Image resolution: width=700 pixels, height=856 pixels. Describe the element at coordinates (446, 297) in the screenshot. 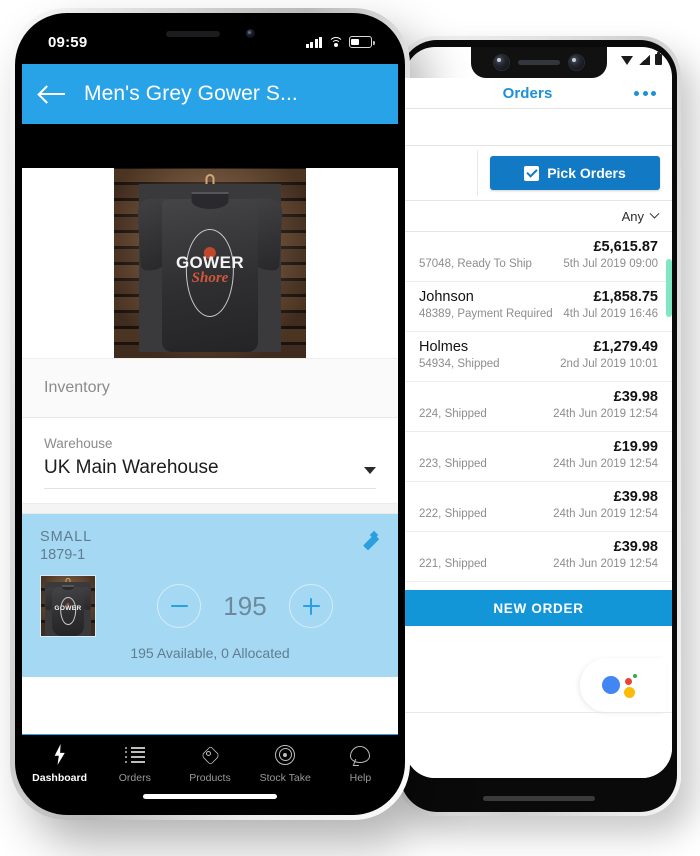

I see `order-customer-name: Johnson` at that location.